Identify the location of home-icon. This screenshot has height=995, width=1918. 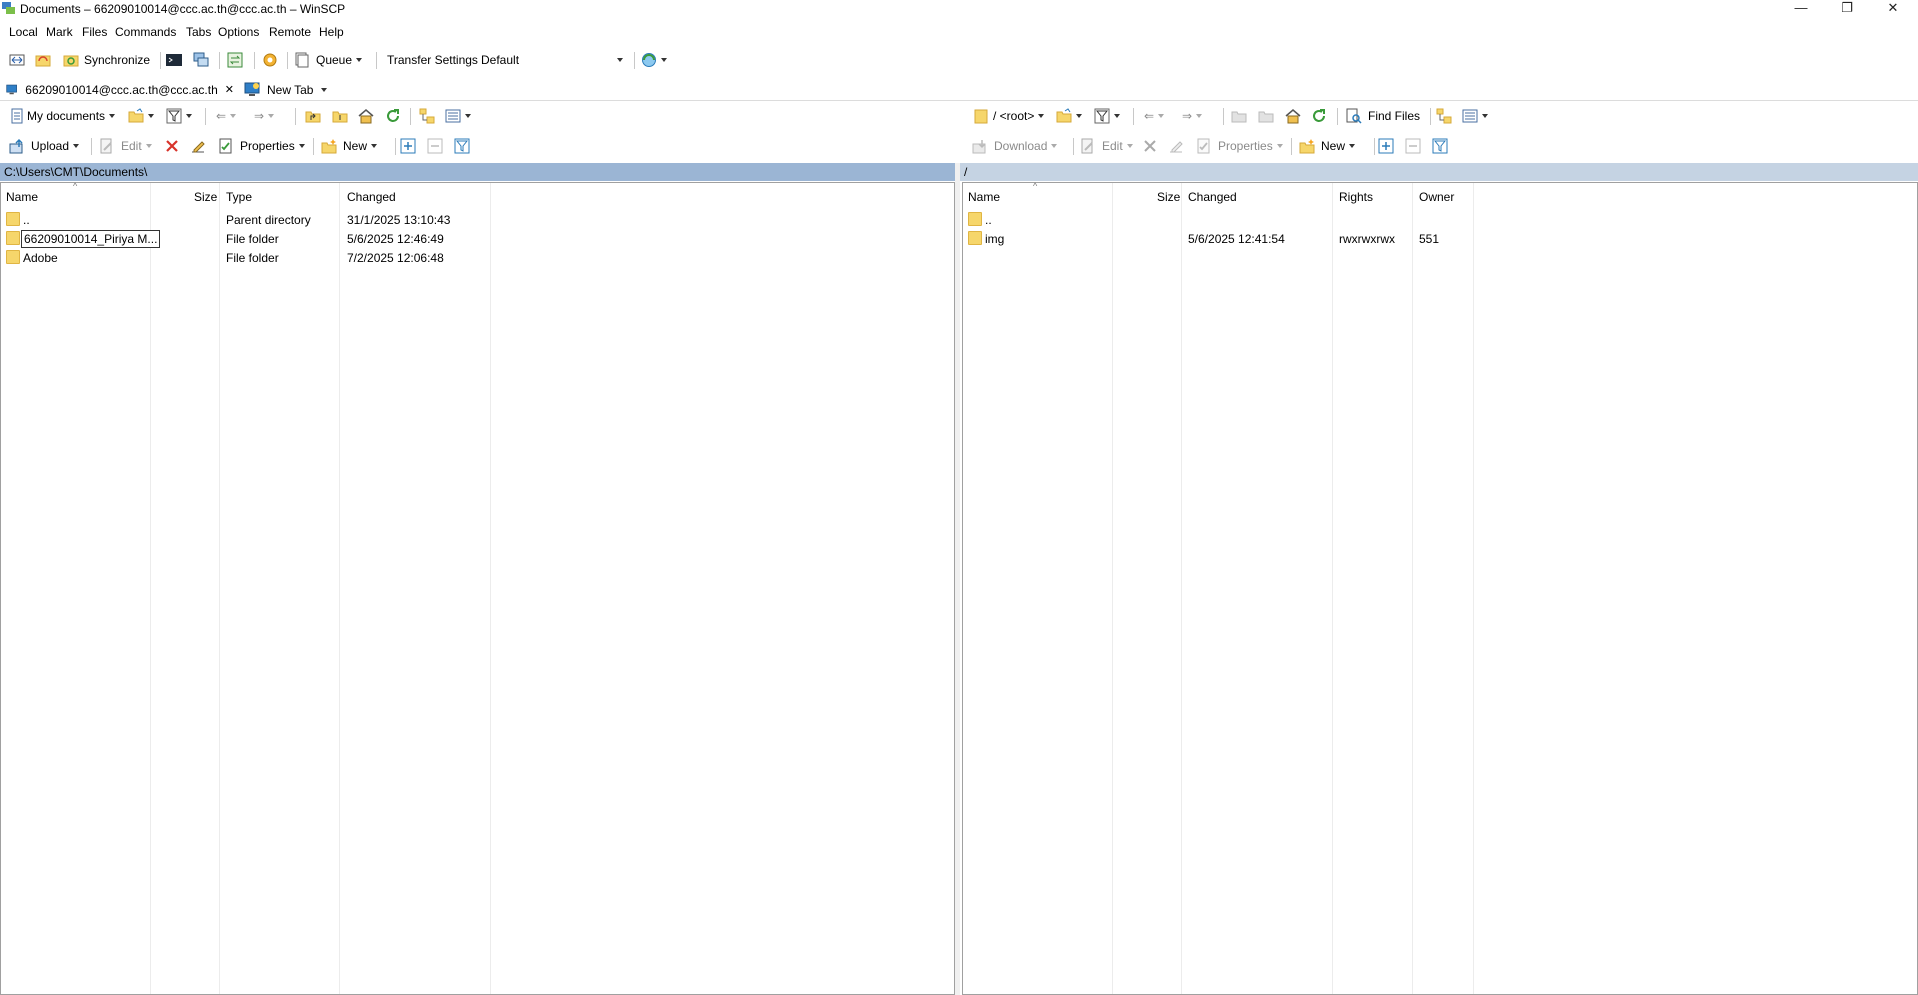
(1293, 116).